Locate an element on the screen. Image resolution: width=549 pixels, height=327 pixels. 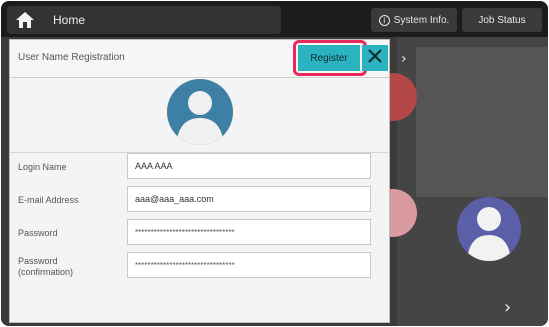
password-confirm-label: Password (confirmation) is located at coordinates (46, 266).